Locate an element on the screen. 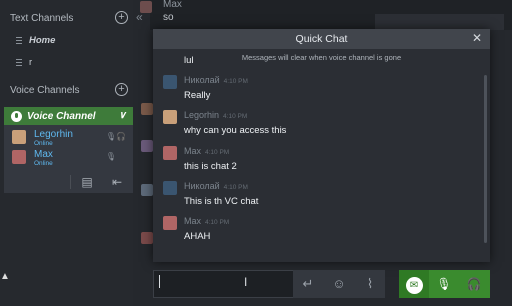 This screenshot has height=306, width=512. background-toolbar is located at coordinates (439, 22).